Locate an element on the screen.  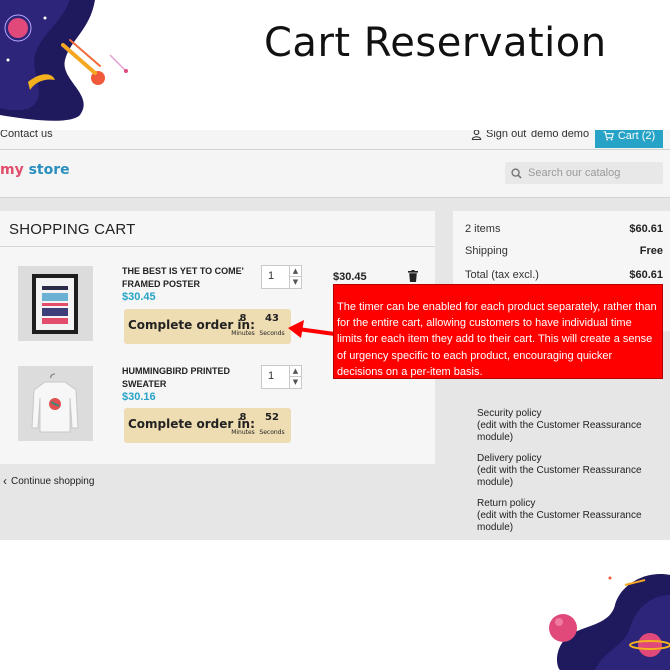
sign-out-link: Sign out is located at coordinates (498, 135).